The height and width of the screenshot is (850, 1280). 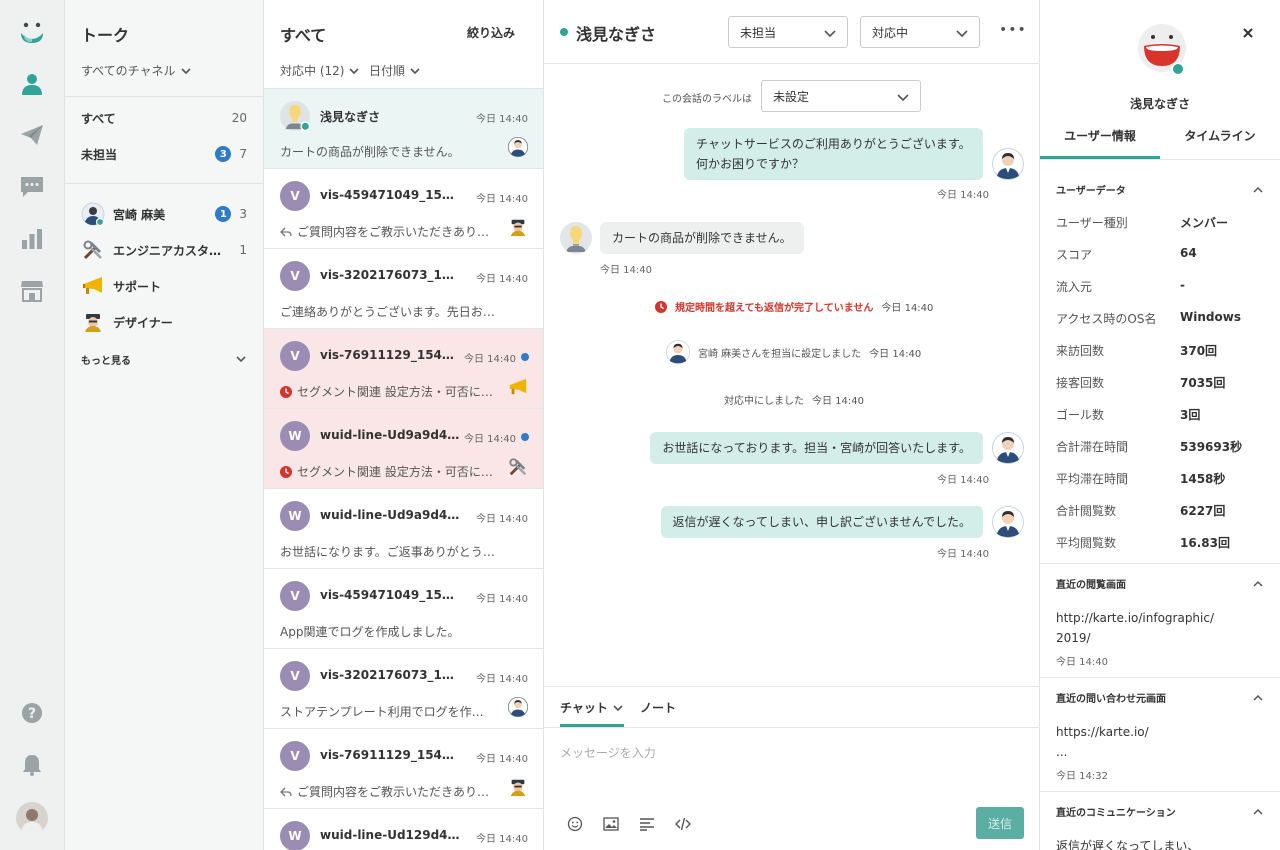 What do you see at coordinates (920, 32) in the screenshot?
I see `status-select: 対応中` at bounding box center [920, 32].